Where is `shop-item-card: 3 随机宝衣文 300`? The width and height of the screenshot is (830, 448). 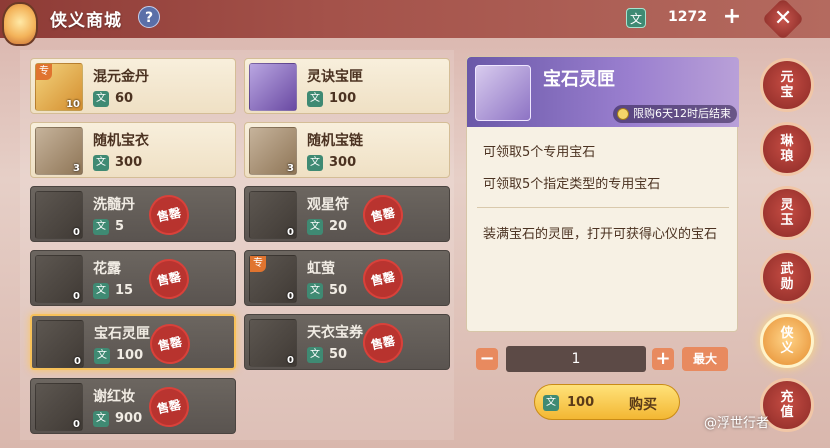 shop-item-card: 3 随机宝衣文 300 is located at coordinates (133, 150).